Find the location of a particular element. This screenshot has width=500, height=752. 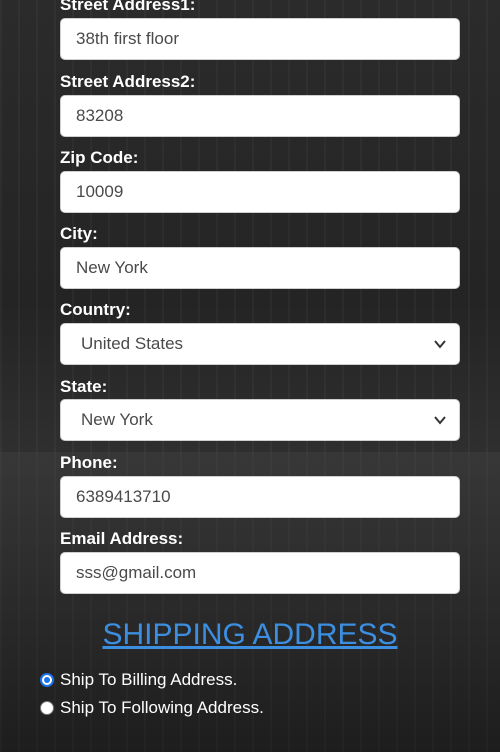

state-label: State: is located at coordinates (84, 386).